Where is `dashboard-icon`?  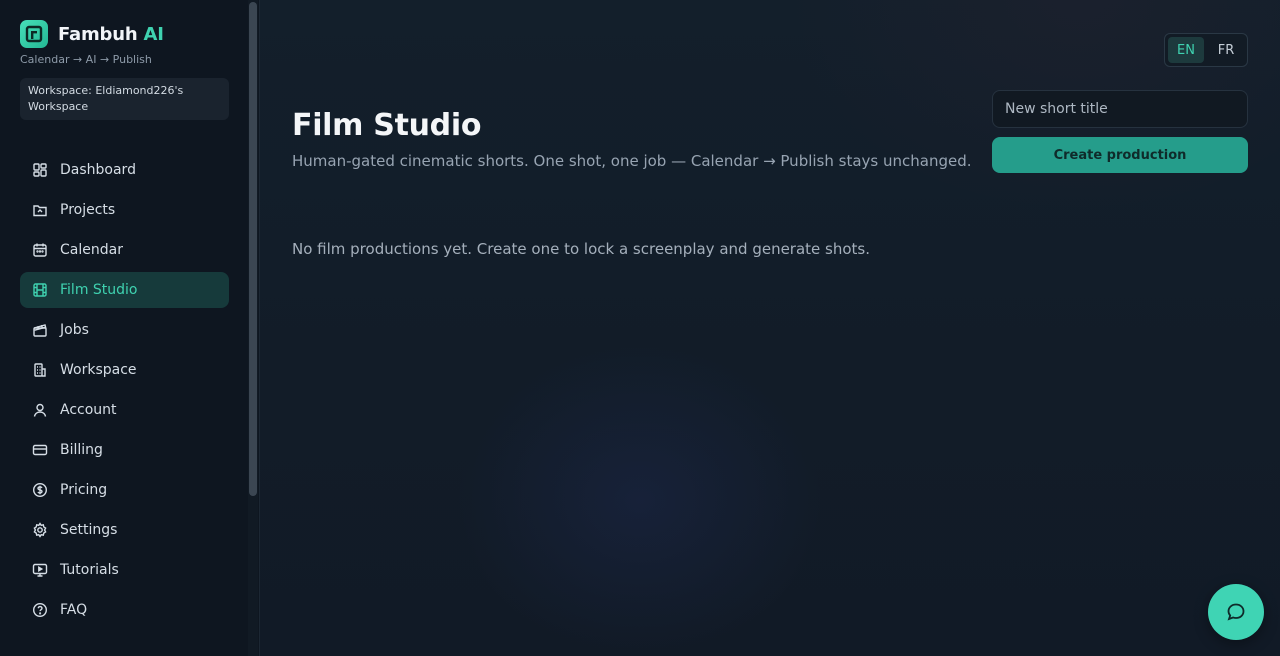
dashboard-icon is located at coordinates (40, 170).